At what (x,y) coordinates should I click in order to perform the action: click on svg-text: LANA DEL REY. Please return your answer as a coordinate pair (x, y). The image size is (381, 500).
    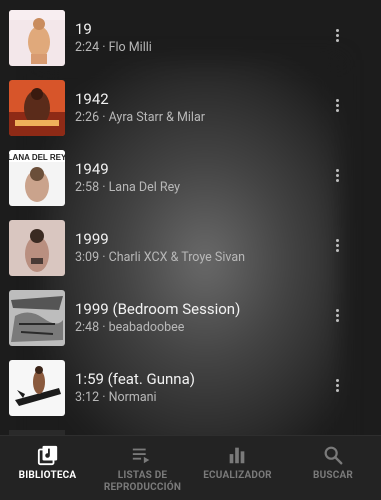
    Looking at the image, I should click on (37, 157).